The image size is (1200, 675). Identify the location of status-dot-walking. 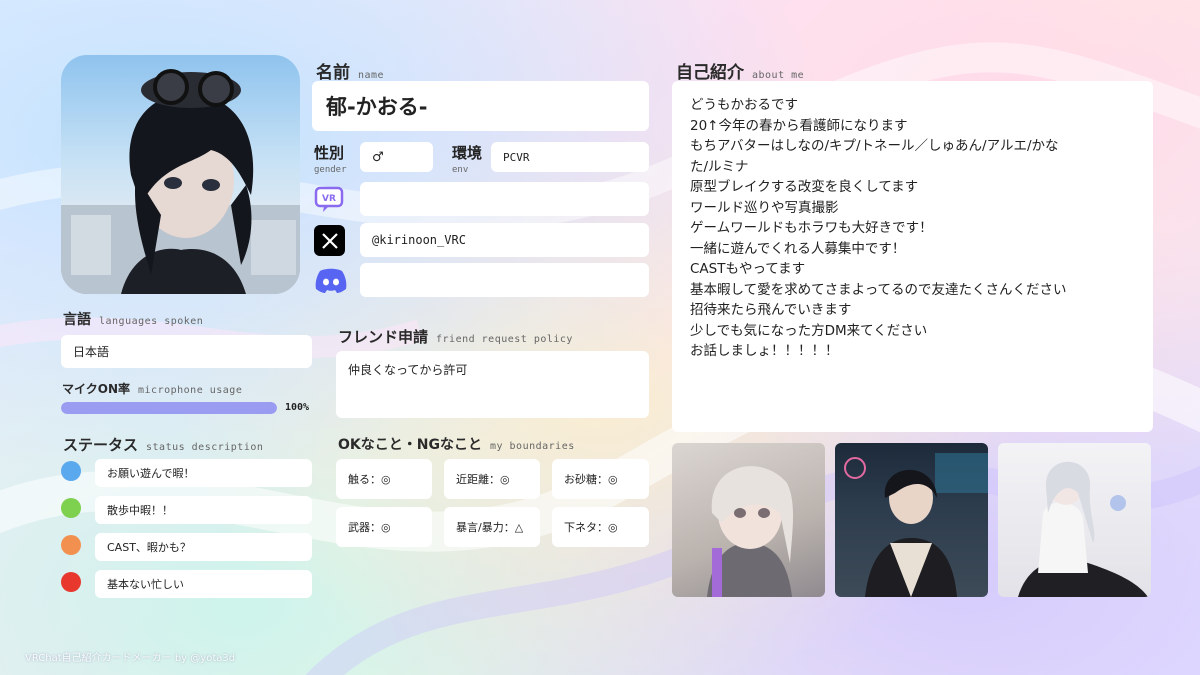
(71, 508).